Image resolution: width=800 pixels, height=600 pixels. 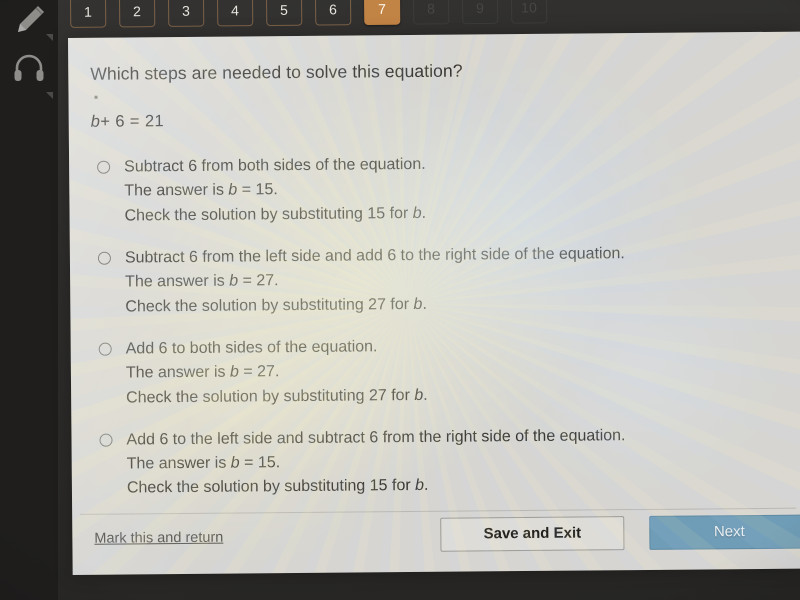 What do you see at coordinates (158, 538) in the screenshot?
I see `mark-this-and-return-link: Mark this and return` at bounding box center [158, 538].